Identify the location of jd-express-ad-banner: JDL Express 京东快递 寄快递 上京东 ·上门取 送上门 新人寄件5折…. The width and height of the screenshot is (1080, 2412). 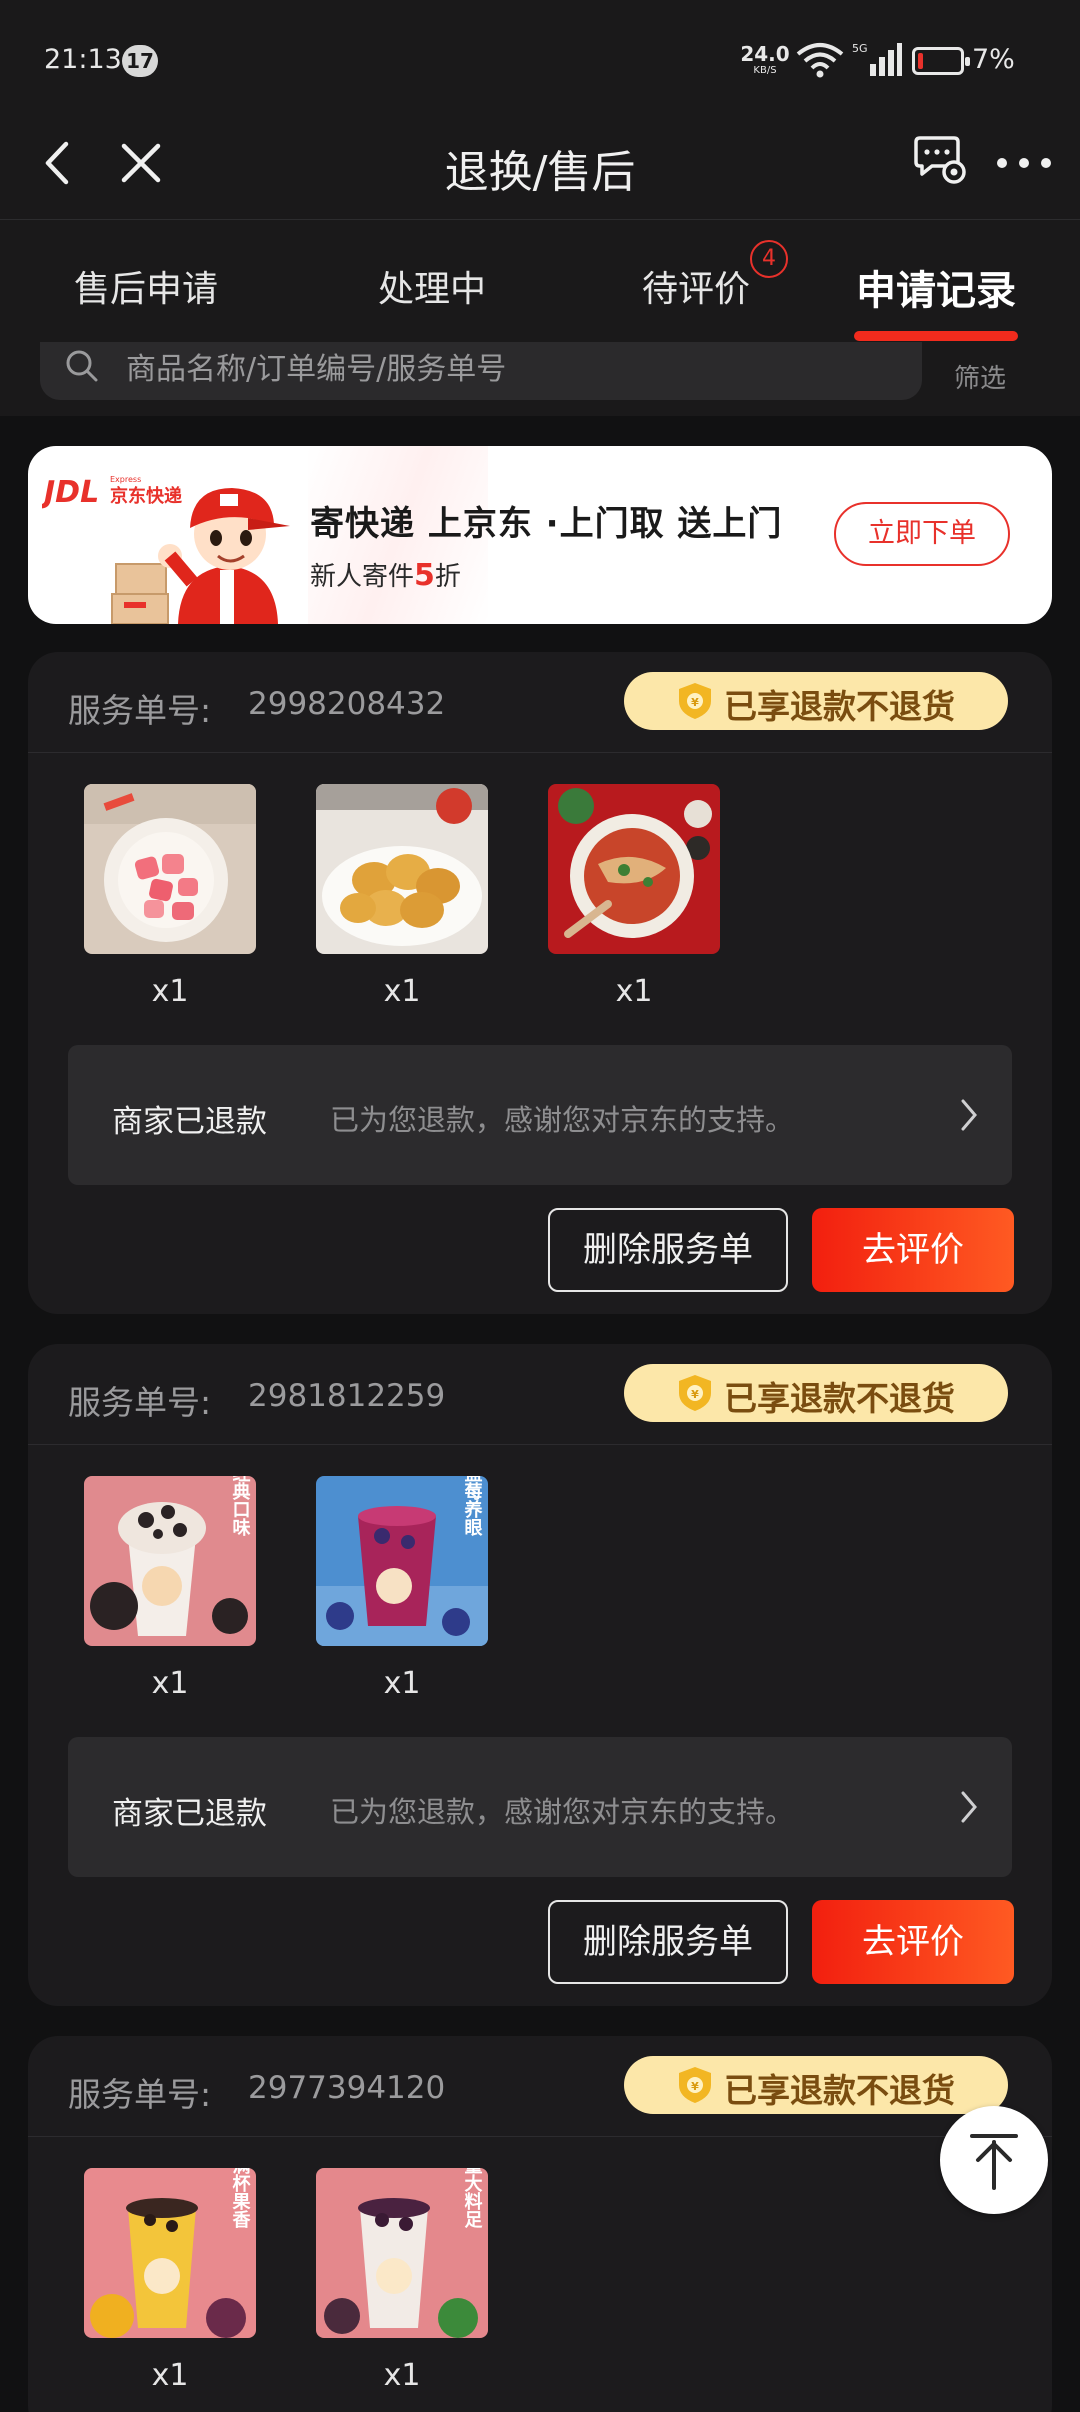
(540, 535).